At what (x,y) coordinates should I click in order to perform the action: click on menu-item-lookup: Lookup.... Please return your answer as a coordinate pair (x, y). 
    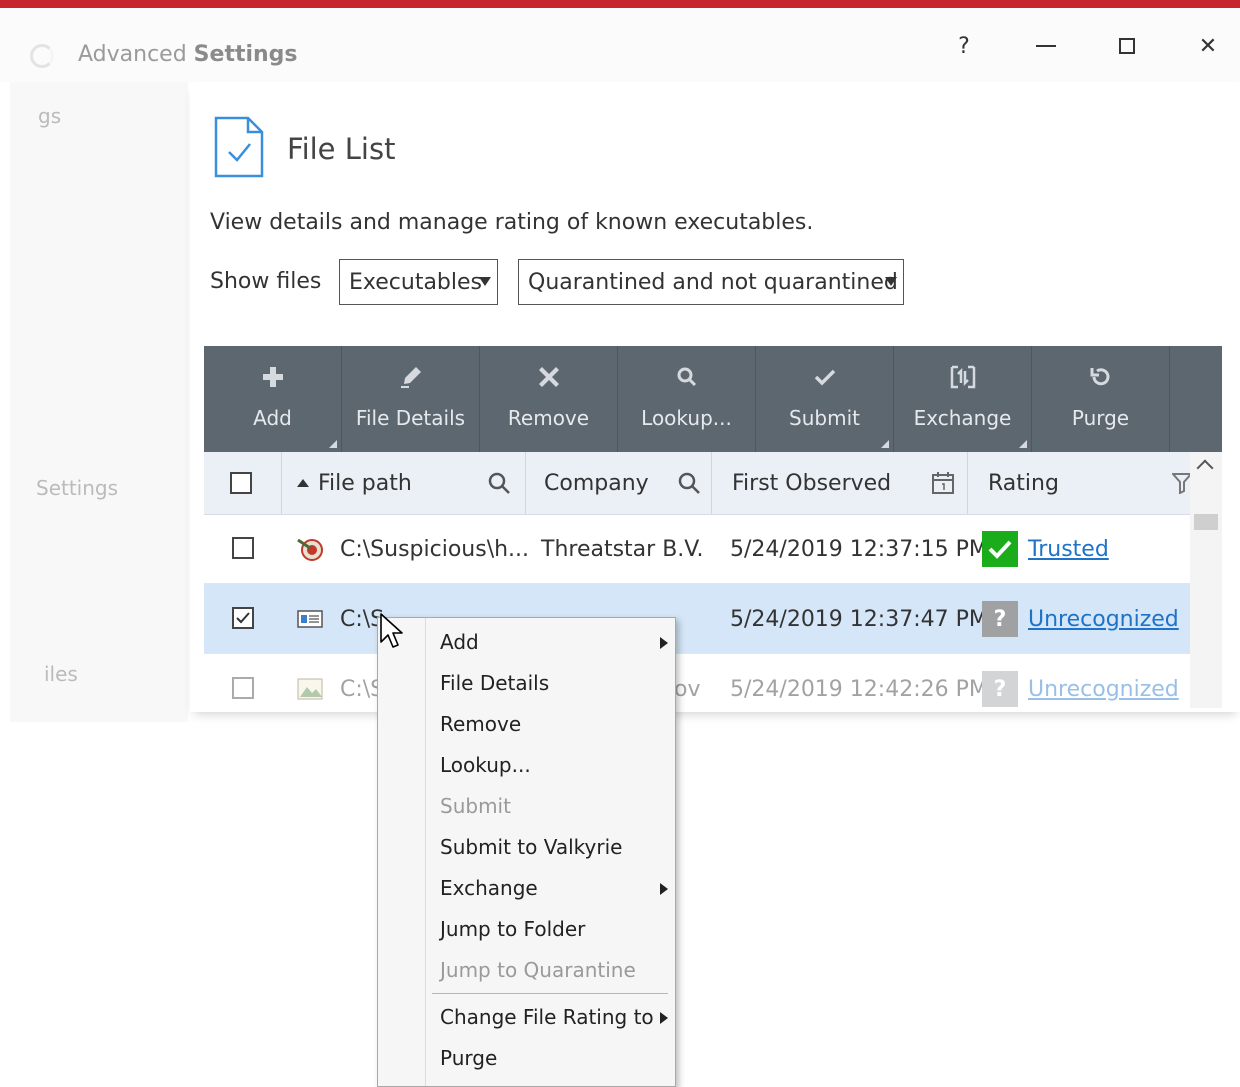
    Looking at the image, I should click on (485, 765).